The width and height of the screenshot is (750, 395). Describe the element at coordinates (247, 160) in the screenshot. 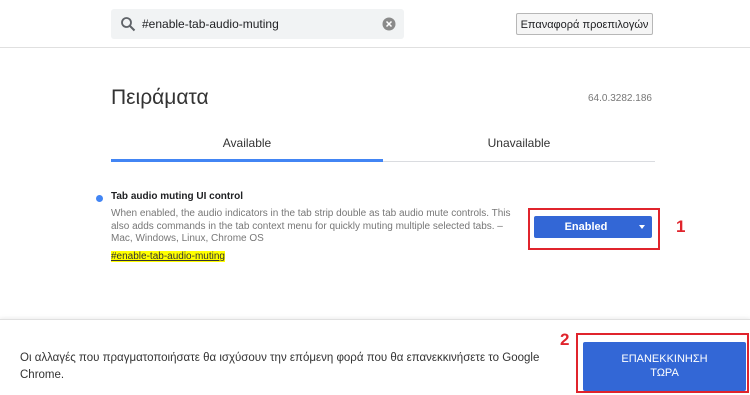

I see `tab-selected-indicator` at that location.